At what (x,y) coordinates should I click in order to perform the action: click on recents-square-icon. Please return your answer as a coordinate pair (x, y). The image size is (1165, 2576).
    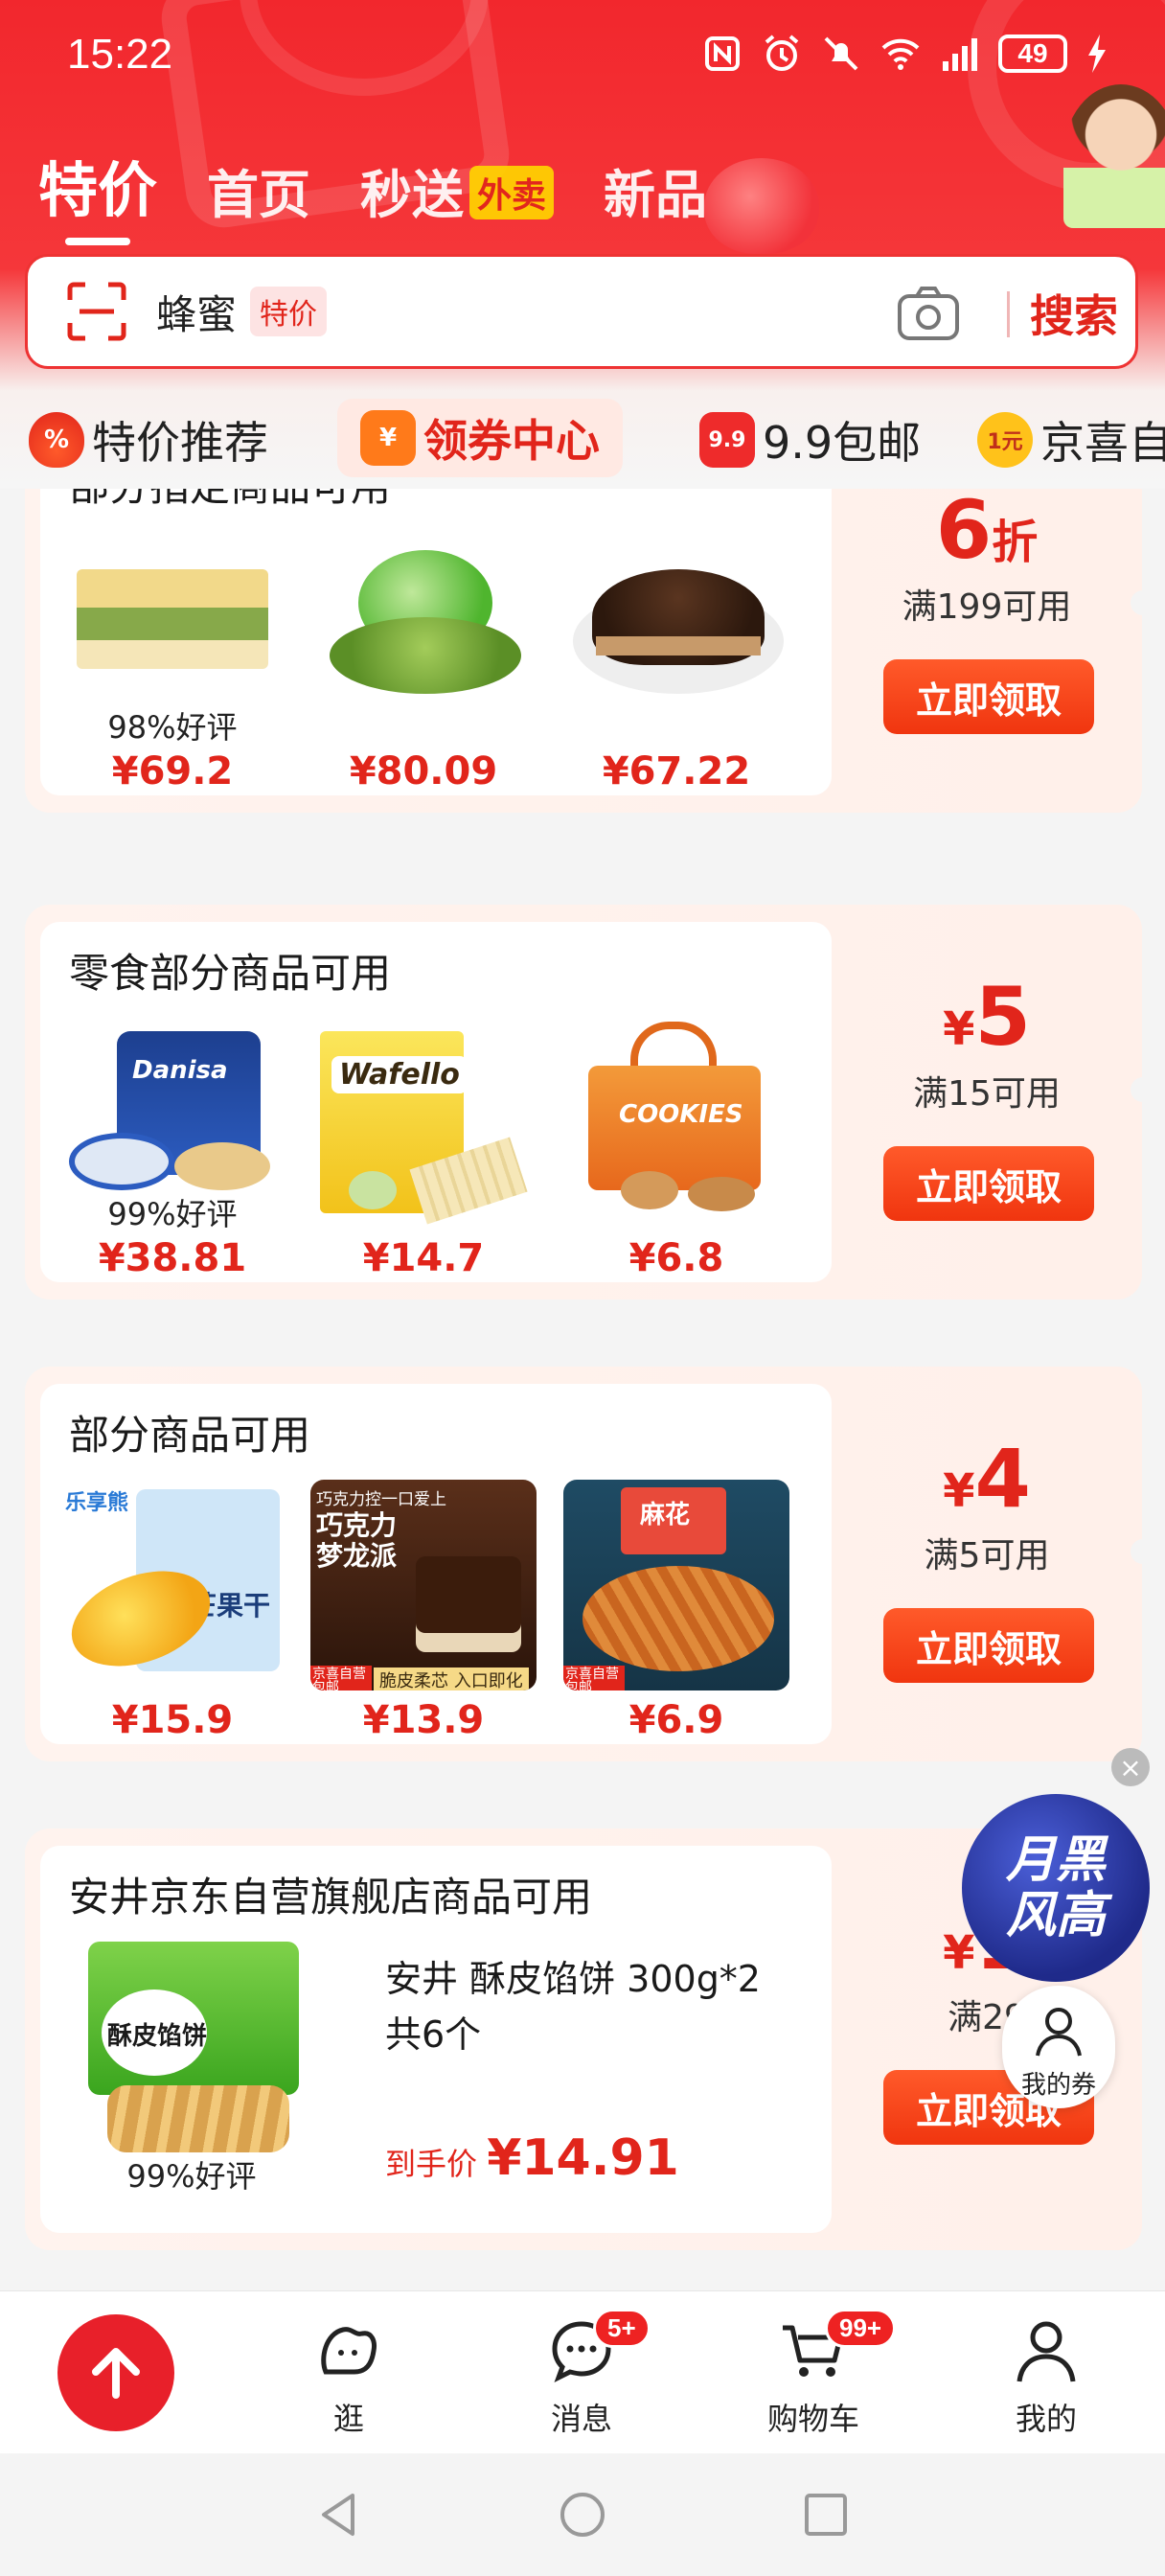
    Looking at the image, I should click on (826, 2515).